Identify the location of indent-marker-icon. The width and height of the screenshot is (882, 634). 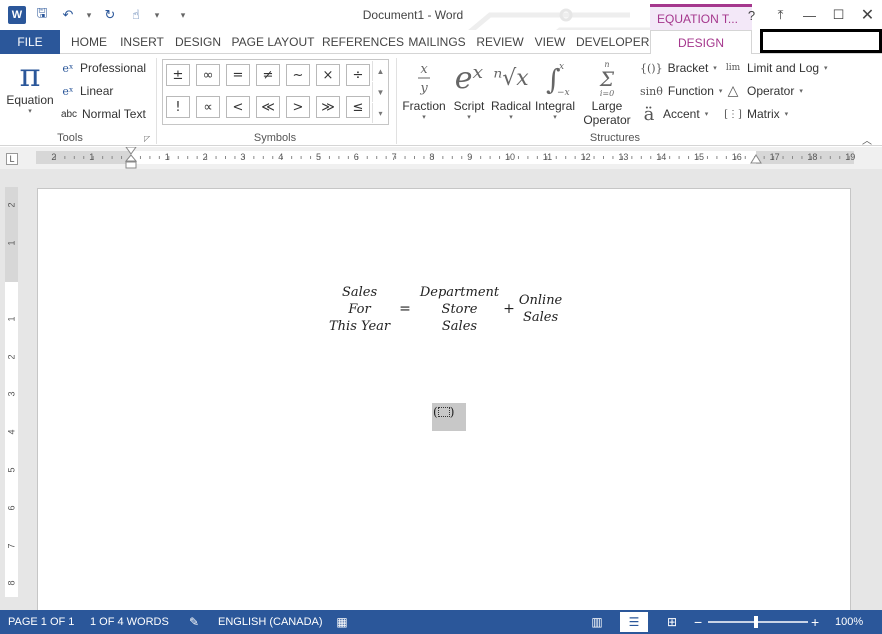
(131, 158).